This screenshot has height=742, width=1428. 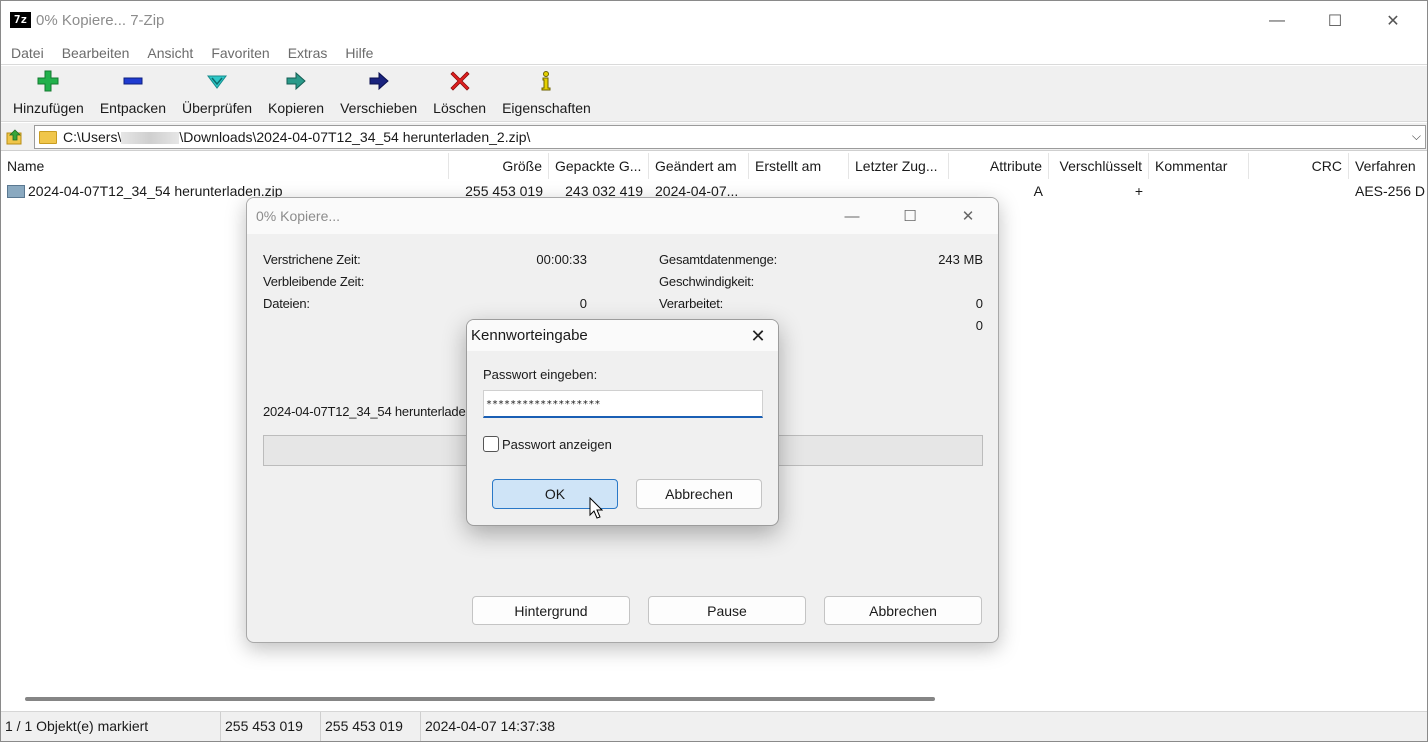 What do you see at coordinates (480, 699) in the screenshot?
I see `scrollbar-thumb` at bounding box center [480, 699].